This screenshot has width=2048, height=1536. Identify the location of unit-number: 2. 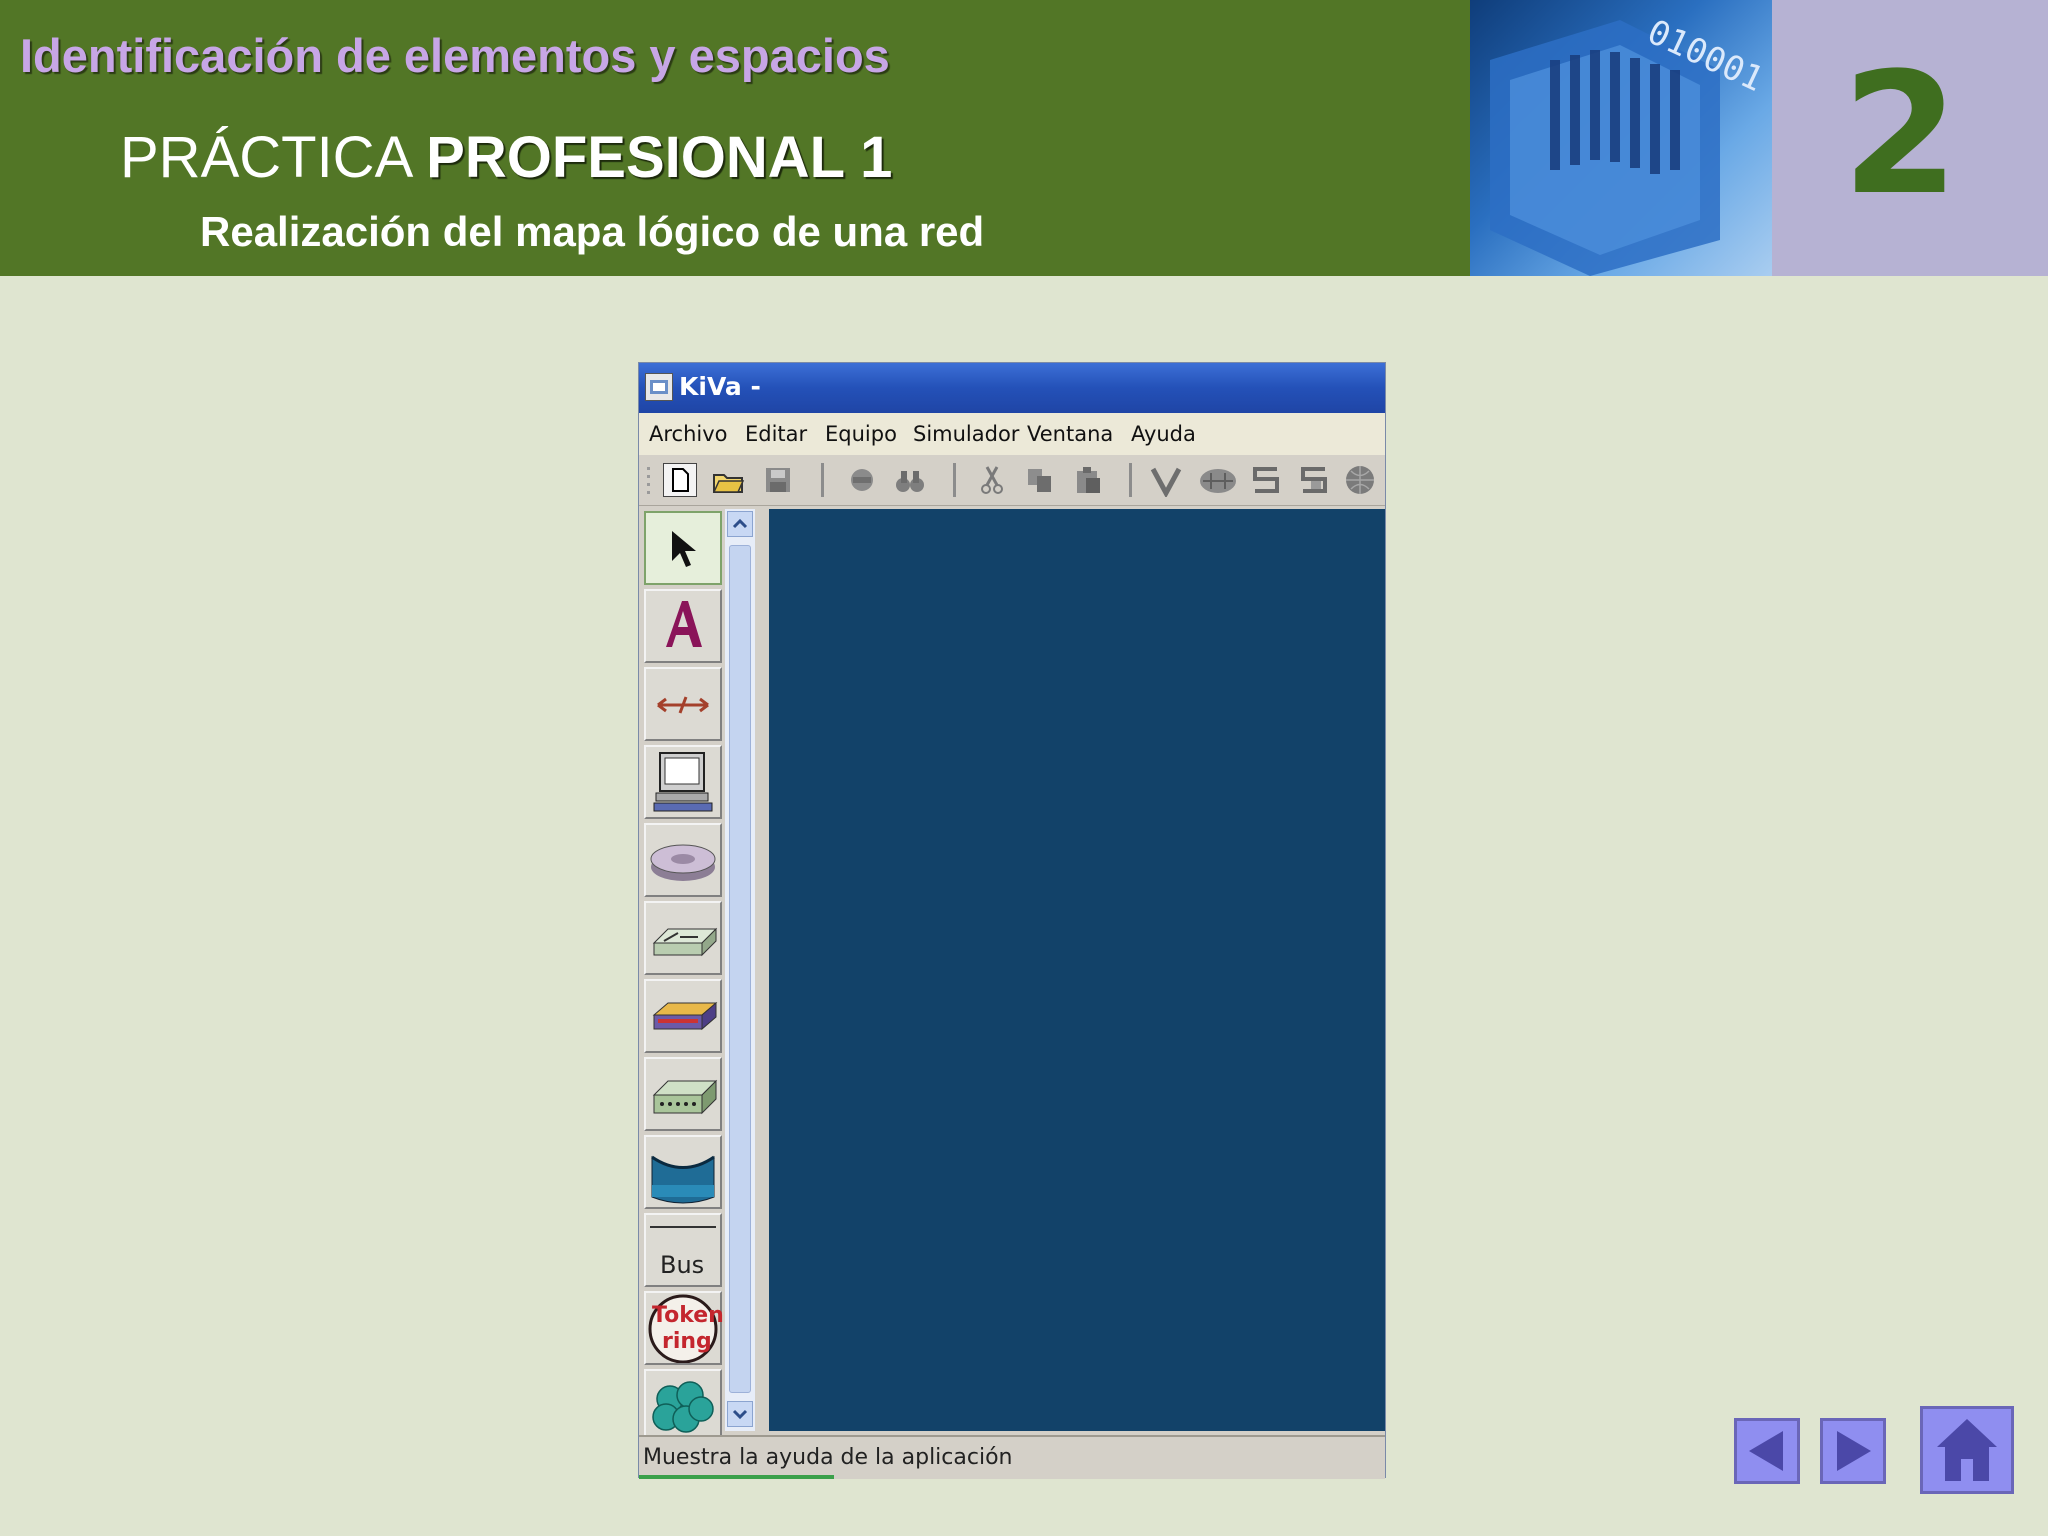
(1900, 134).